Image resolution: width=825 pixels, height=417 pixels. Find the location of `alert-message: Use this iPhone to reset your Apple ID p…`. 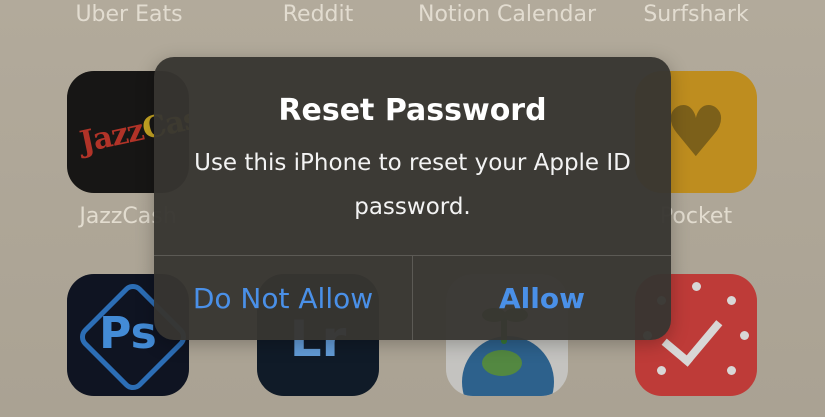

alert-message: Use this iPhone to reset your Apple ID p… is located at coordinates (412, 185).